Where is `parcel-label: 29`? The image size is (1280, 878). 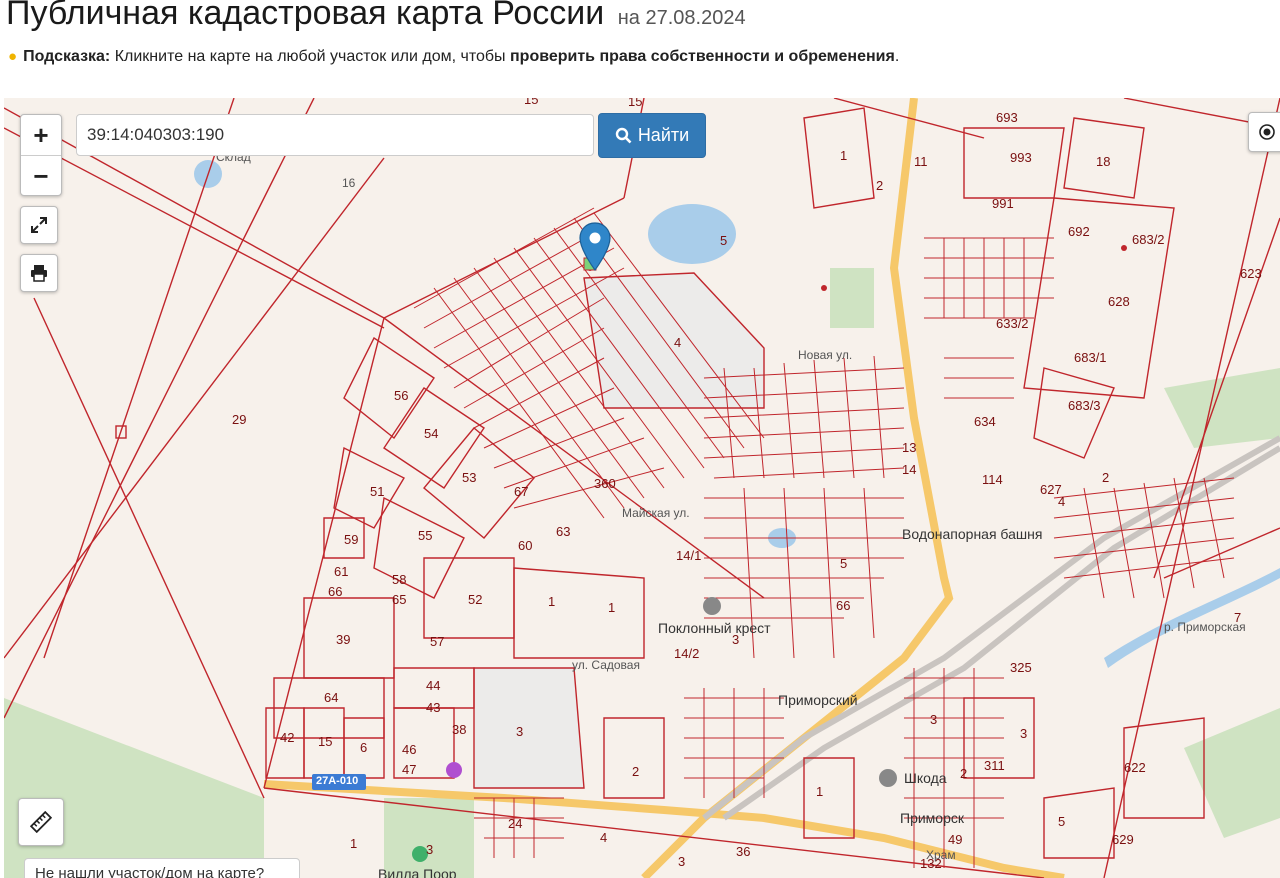
parcel-label: 29 is located at coordinates (239, 419).